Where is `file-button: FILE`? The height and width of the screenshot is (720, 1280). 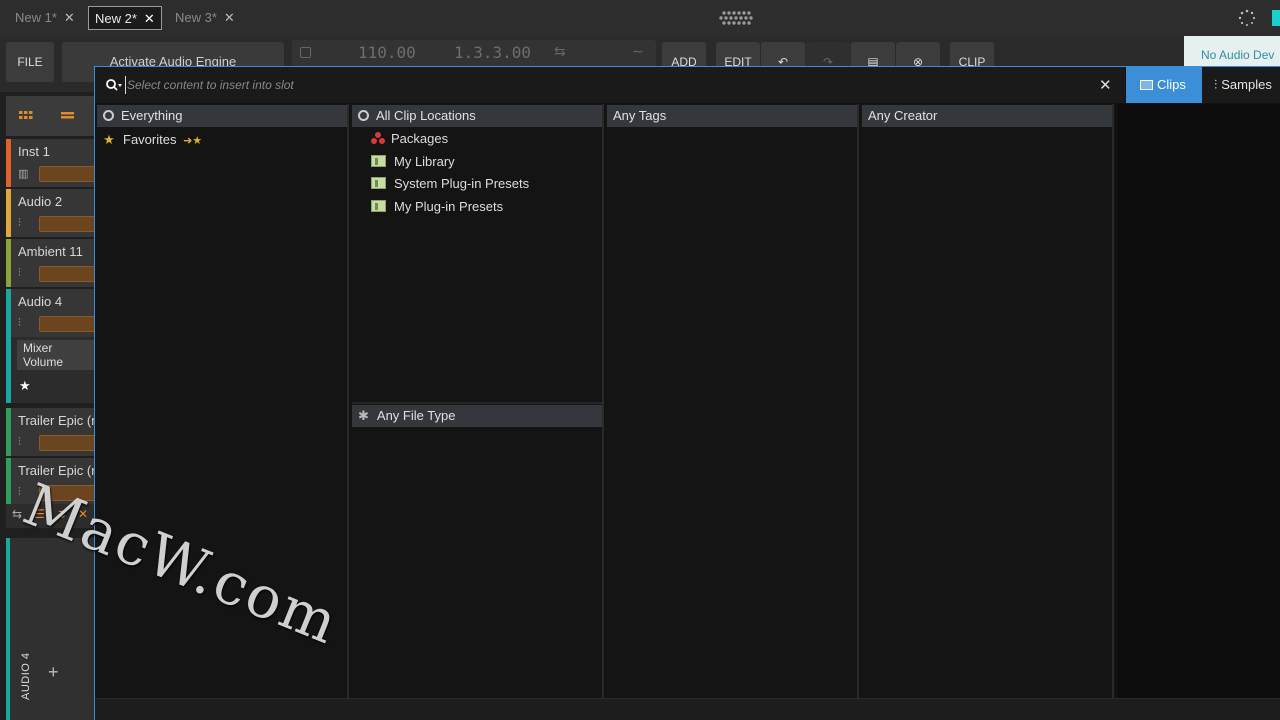 file-button: FILE is located at coordinates (30, 62).